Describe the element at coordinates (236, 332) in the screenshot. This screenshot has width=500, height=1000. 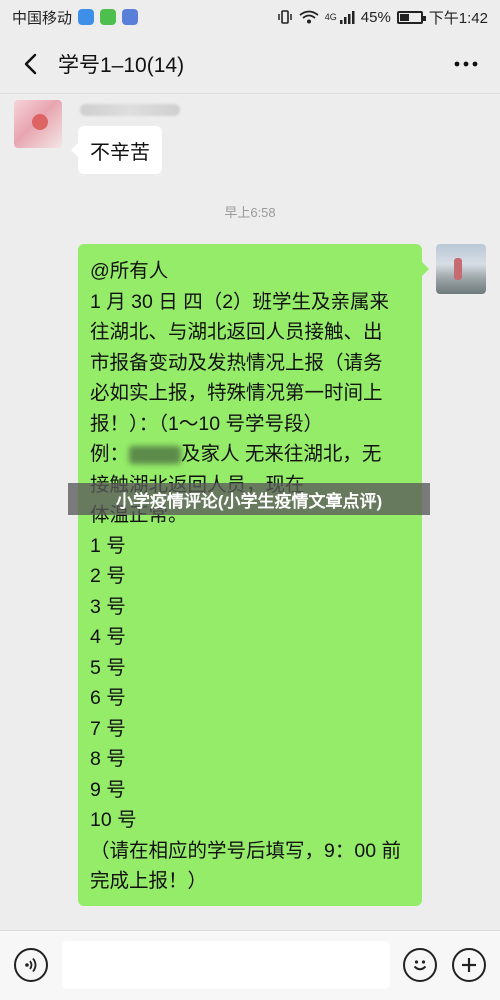
I see `message-line: 往湖北、与湖北返回人员接触、出` at that location.